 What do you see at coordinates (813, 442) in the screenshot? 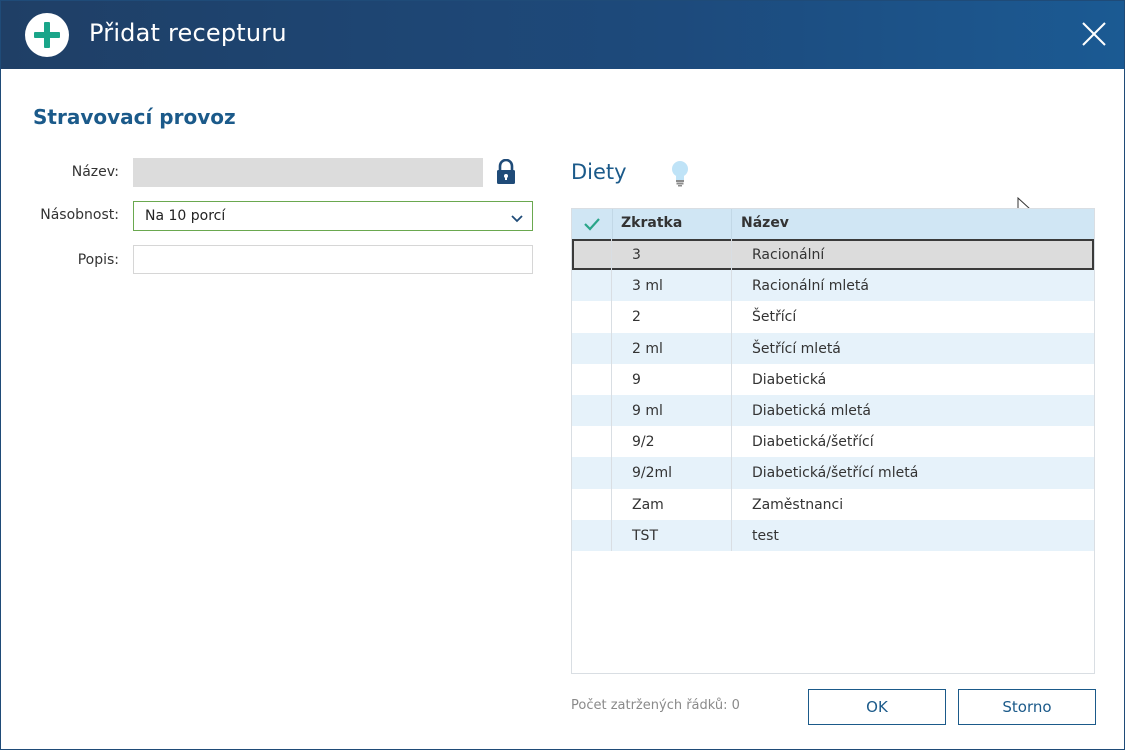
I see `cell-nazev: Diabetická/šetřící` at bounding box center [813, 442].